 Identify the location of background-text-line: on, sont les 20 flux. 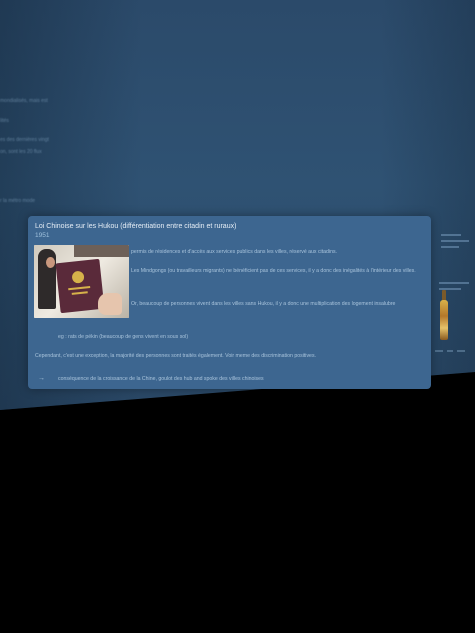
(21, 152).